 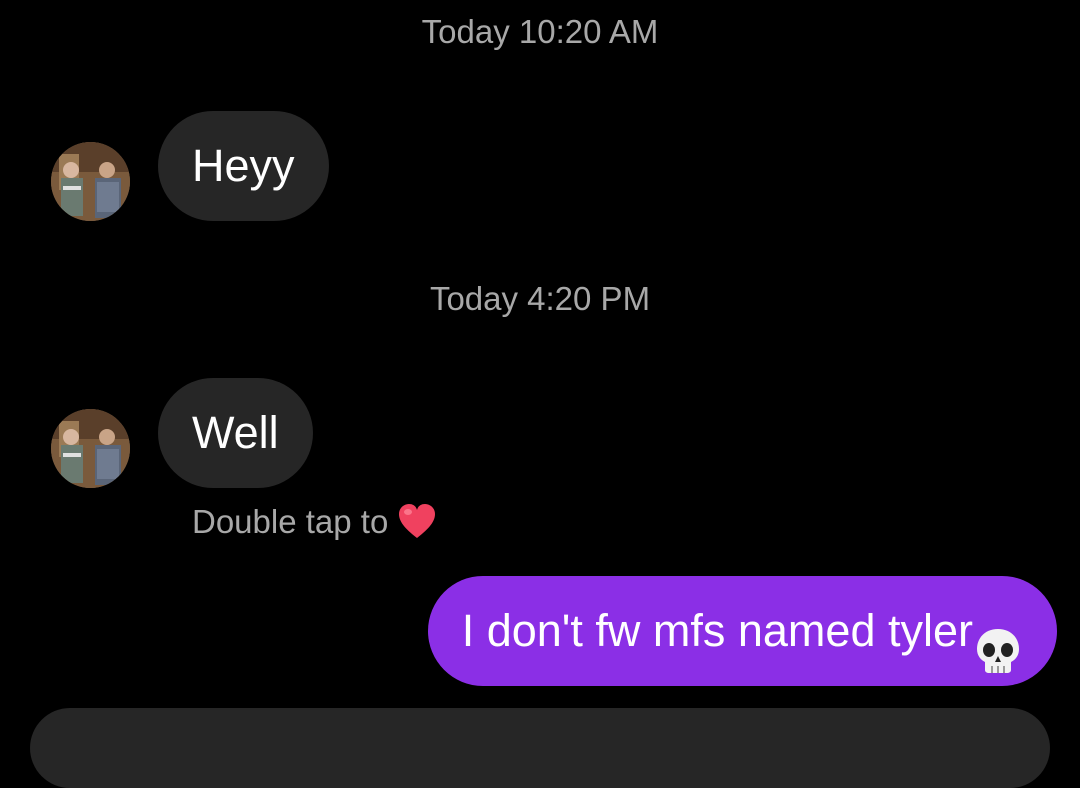 I want to click on message-composer, so click(x=540, y=748).